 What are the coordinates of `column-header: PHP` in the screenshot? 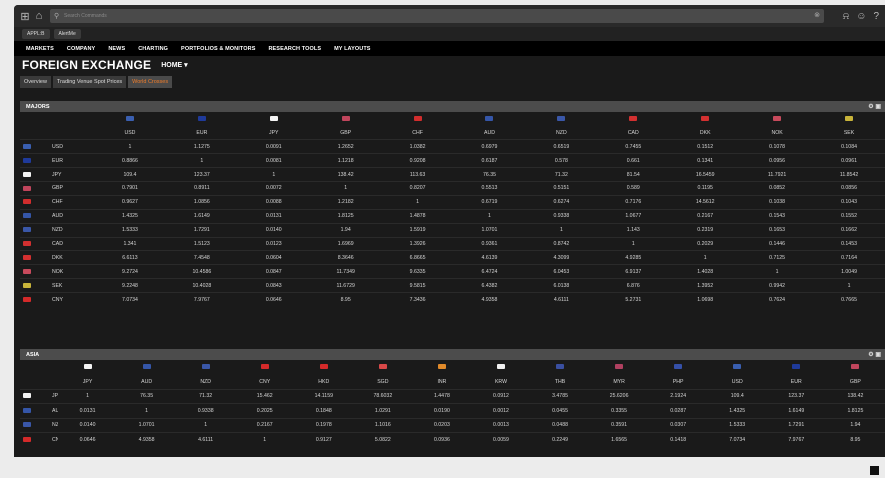 It's located at (678, 382).